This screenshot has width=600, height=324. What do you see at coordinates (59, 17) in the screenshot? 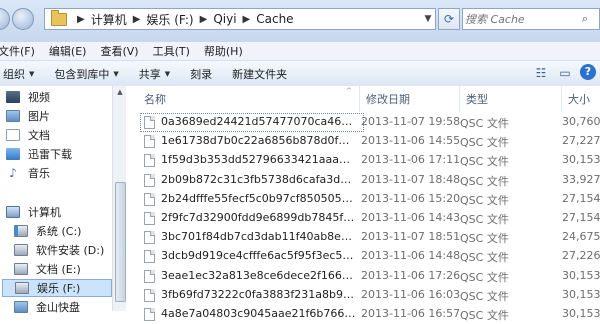
I see `folder-icon` at bounding box center [59, 17].